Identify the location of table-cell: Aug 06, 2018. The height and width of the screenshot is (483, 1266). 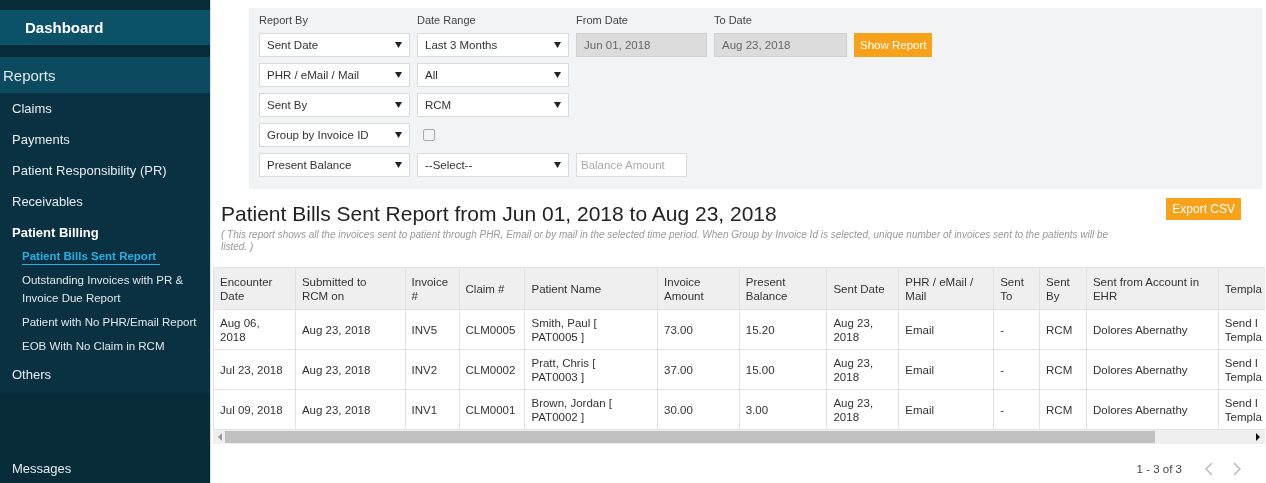
(254, 329).